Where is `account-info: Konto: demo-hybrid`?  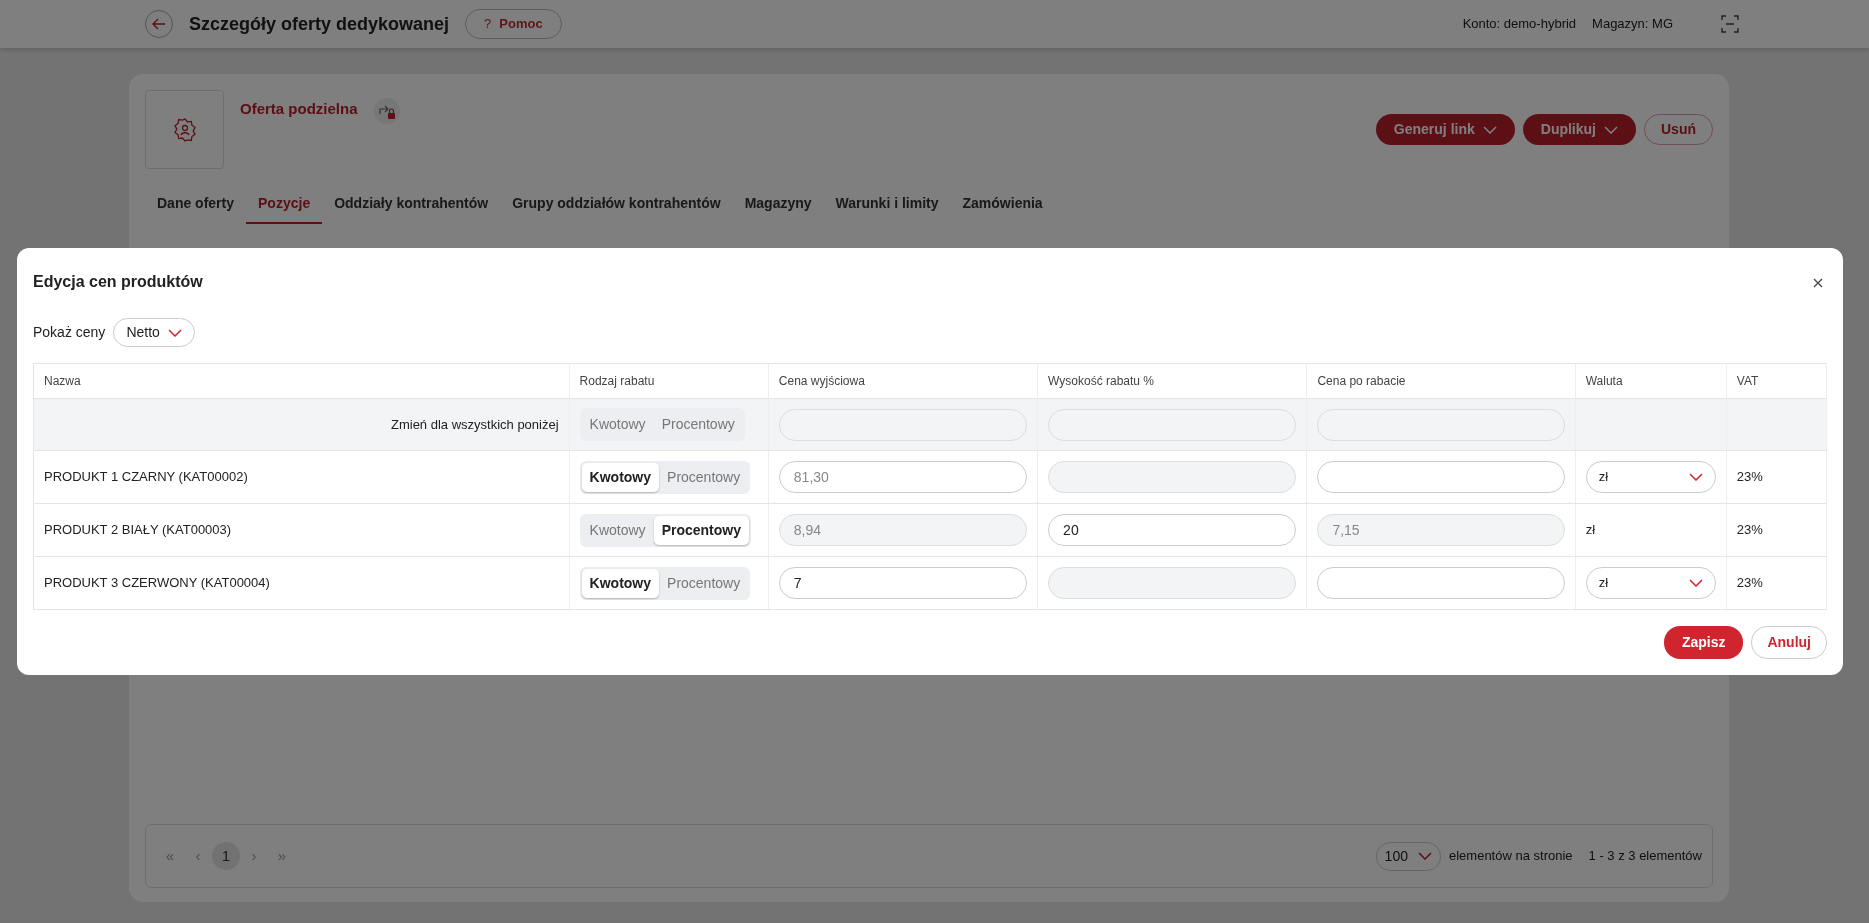
account-info: Konto: demo-hybrid is located at coordinates (1519, 24).